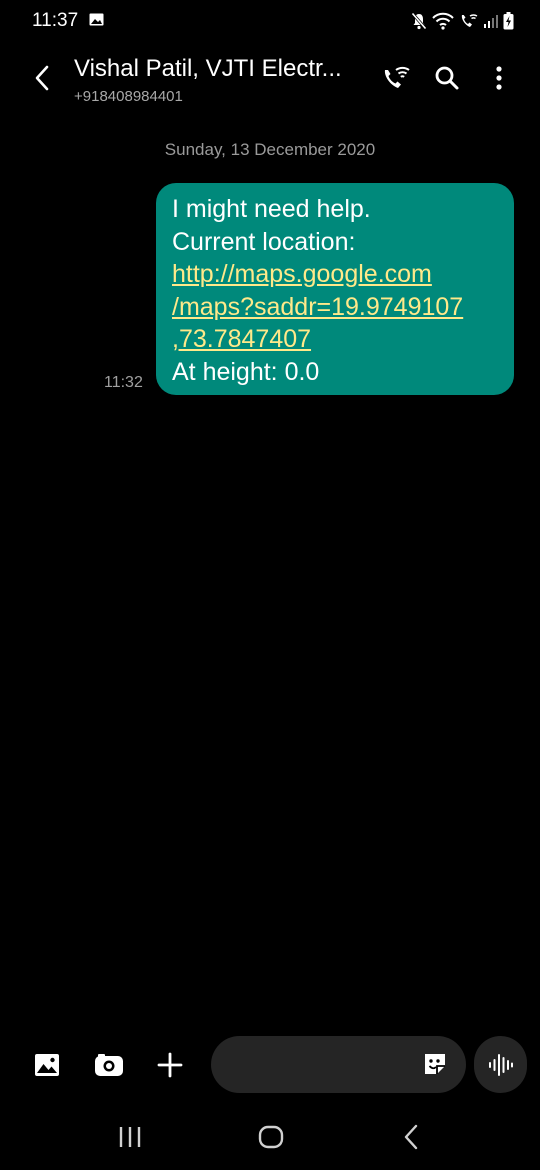 The height and width of the screenshot is (1170, 540). Describe the element at coordinates (271, 209) in the screenshot. I see `message-text-line: I might need help.` at that location.